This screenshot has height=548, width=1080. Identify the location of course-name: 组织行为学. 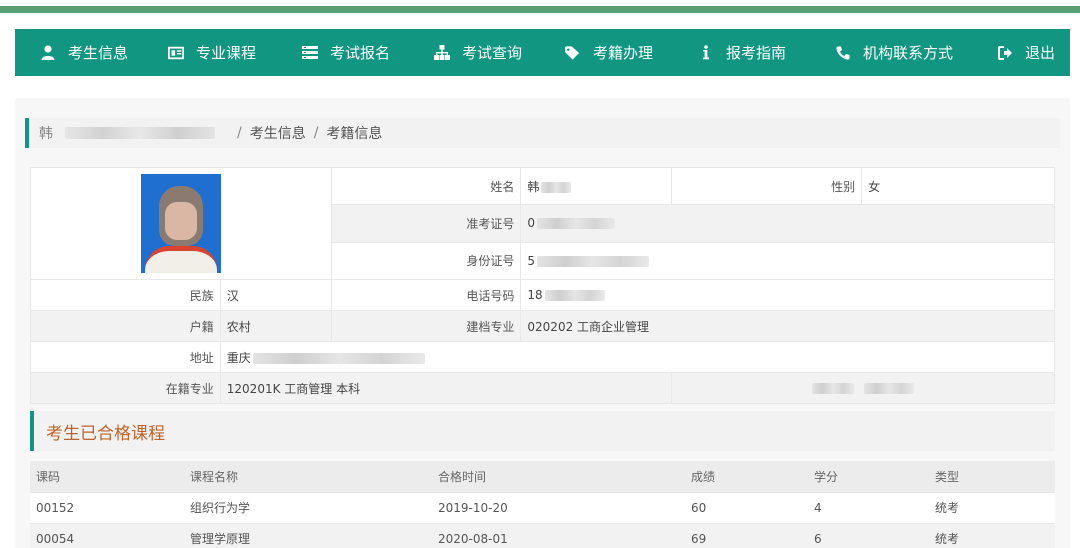
(308, 508).